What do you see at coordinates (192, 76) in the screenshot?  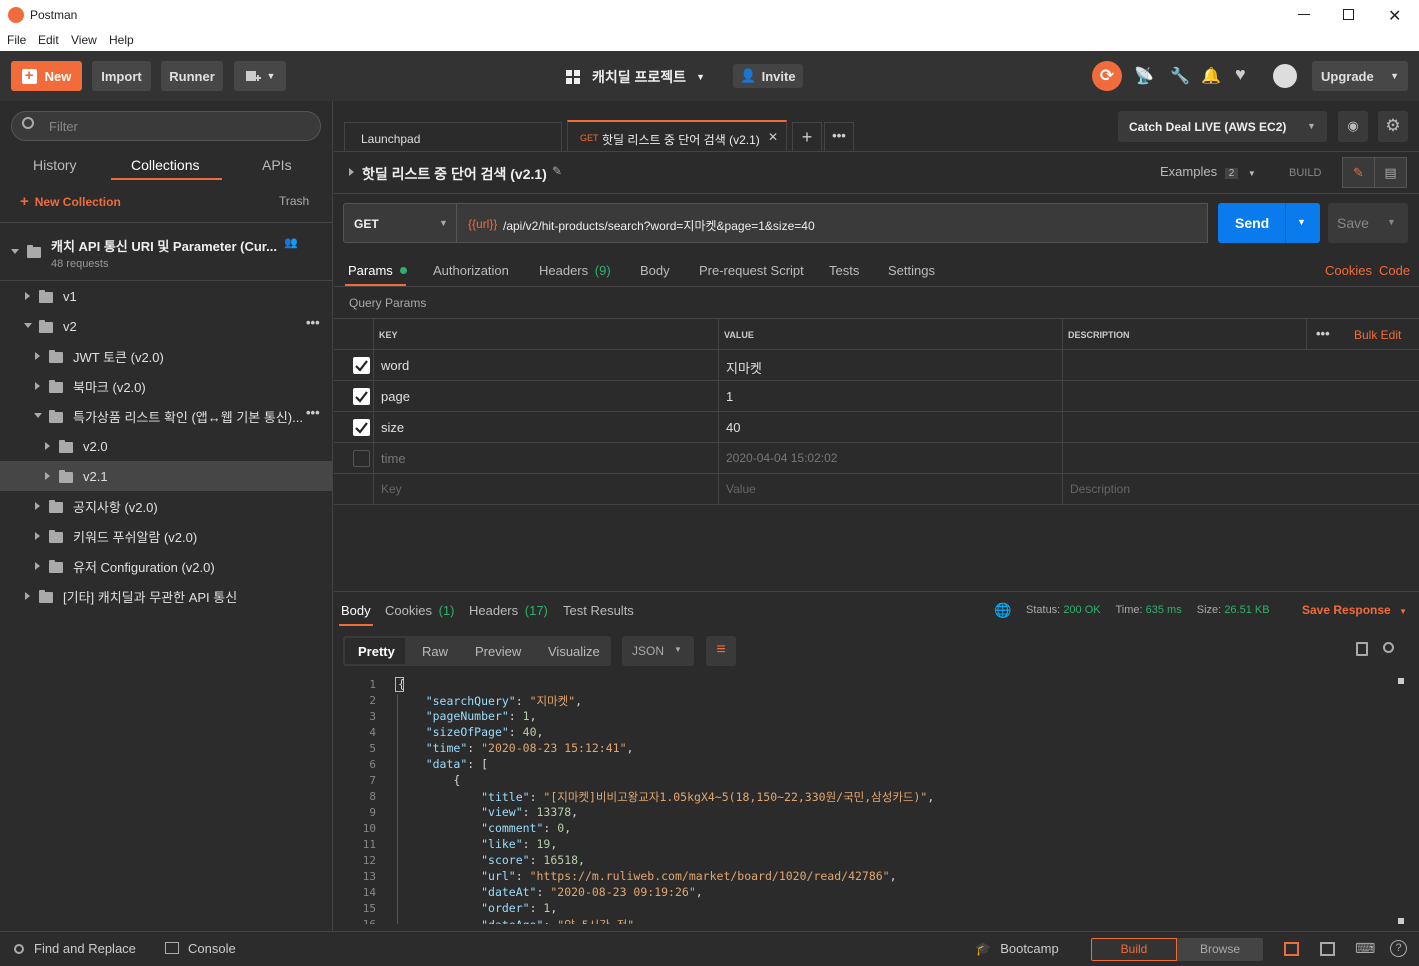 I see `runner-button: Runner` at bounding box center [192, 76].